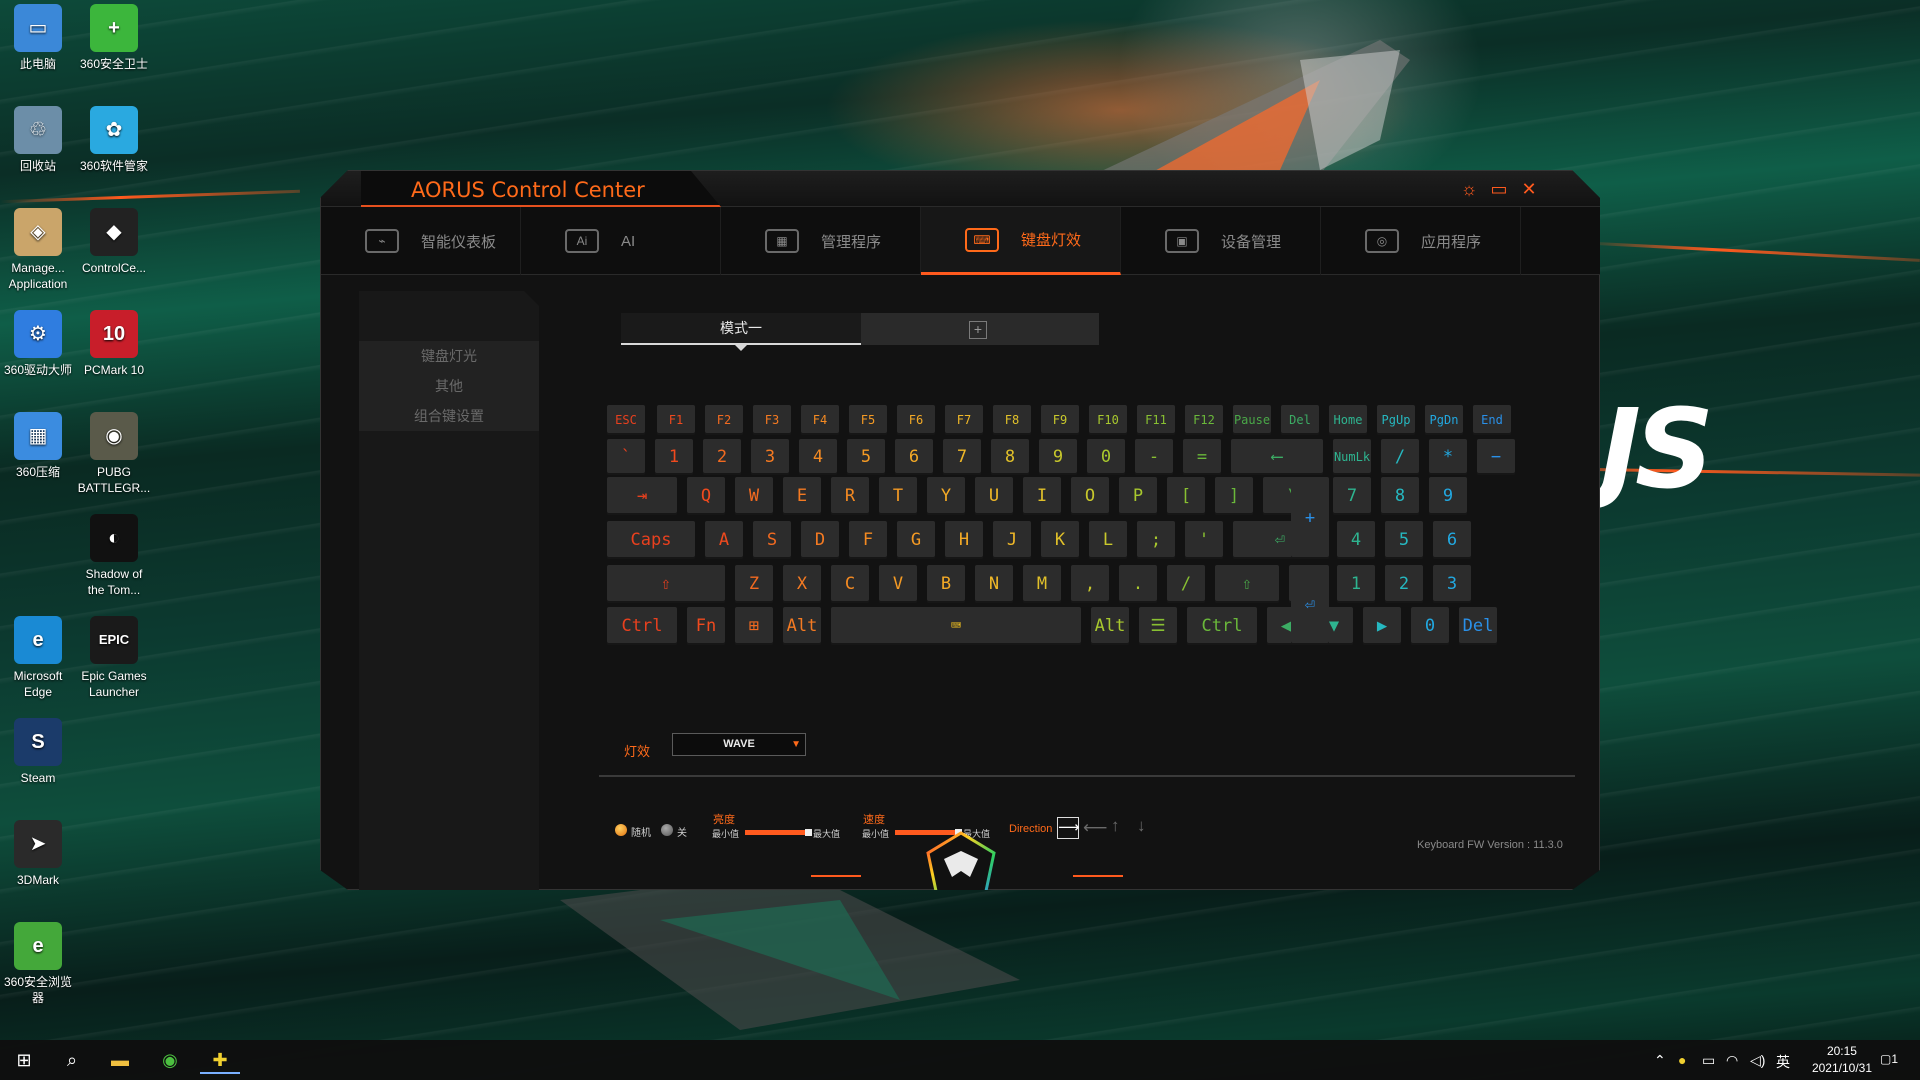 The height and width of the screenshot is (1080, 1920). Describe the element at coordinates (421, 241) in the screenshot. I see `tab-0: ⌁ 智能仪表板` at that location.